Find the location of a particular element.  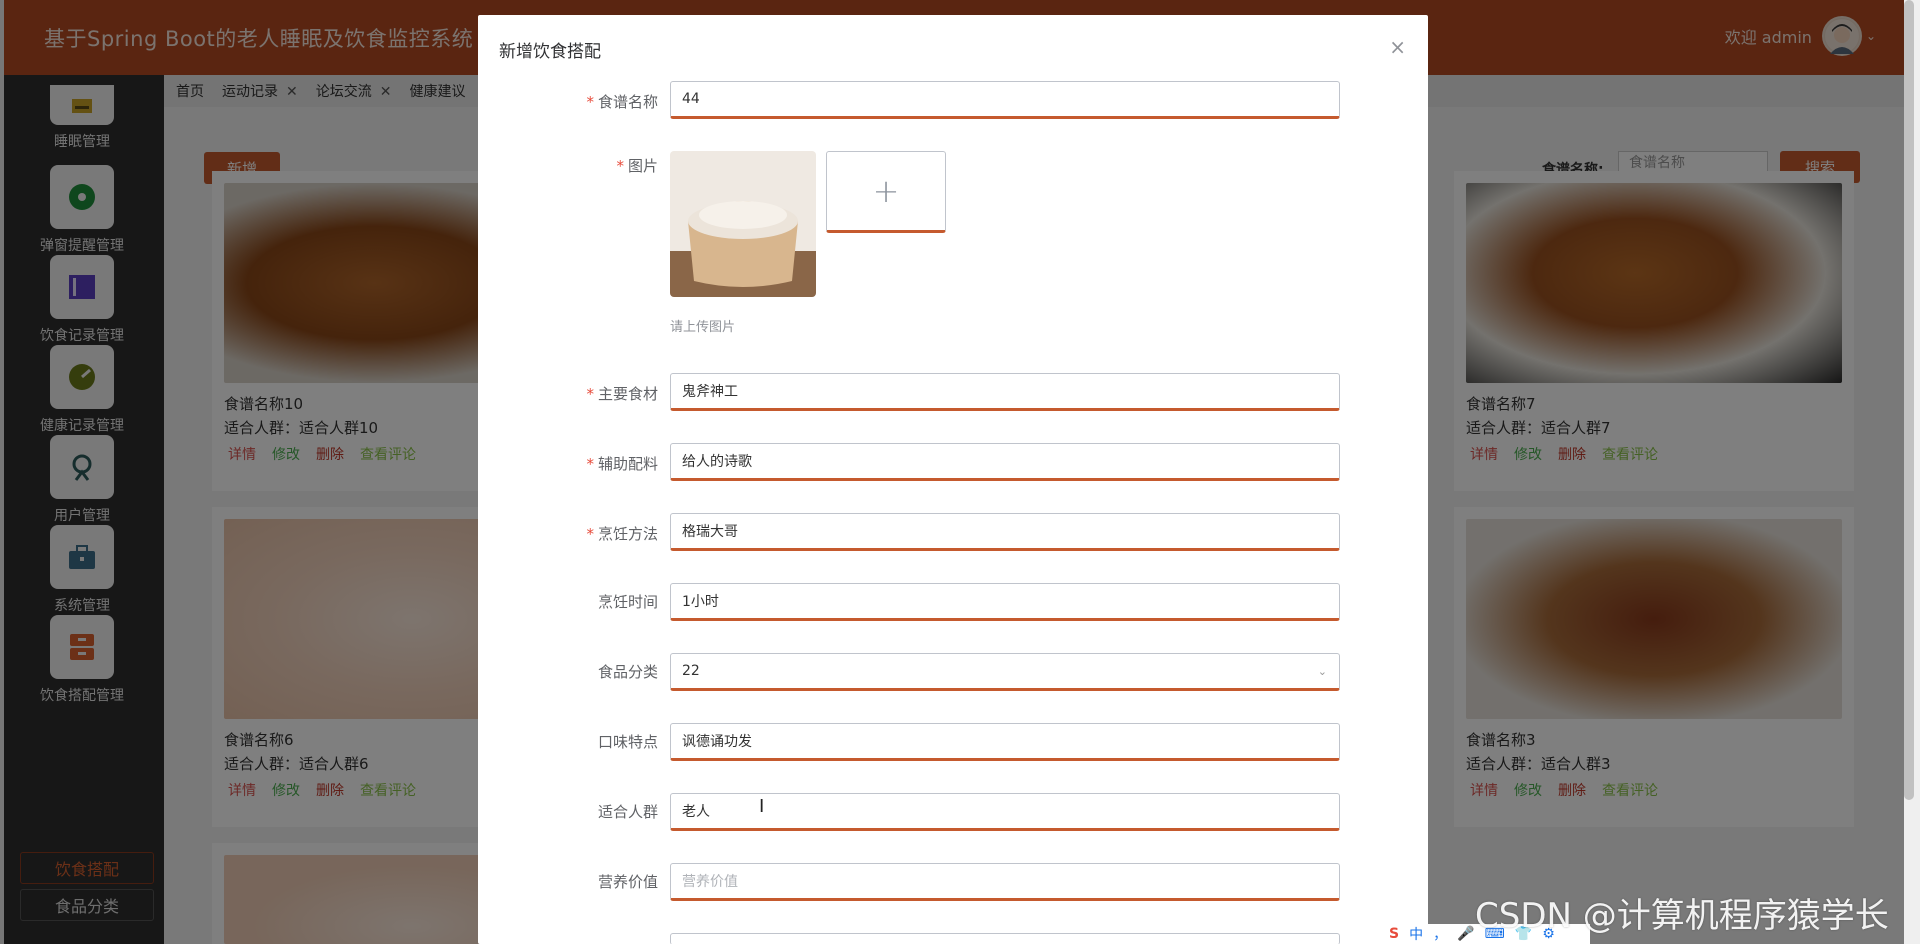

field-label: 营养价值 is located at coordinates (627, 882).